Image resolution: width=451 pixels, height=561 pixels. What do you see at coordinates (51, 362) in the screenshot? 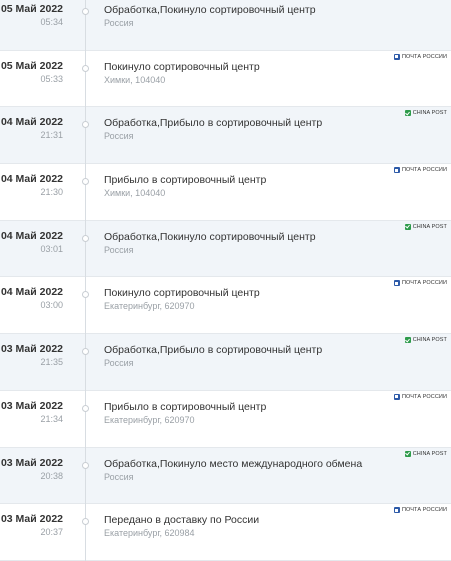
I see `event-time: 21:35` at bounding box center [51, 362].